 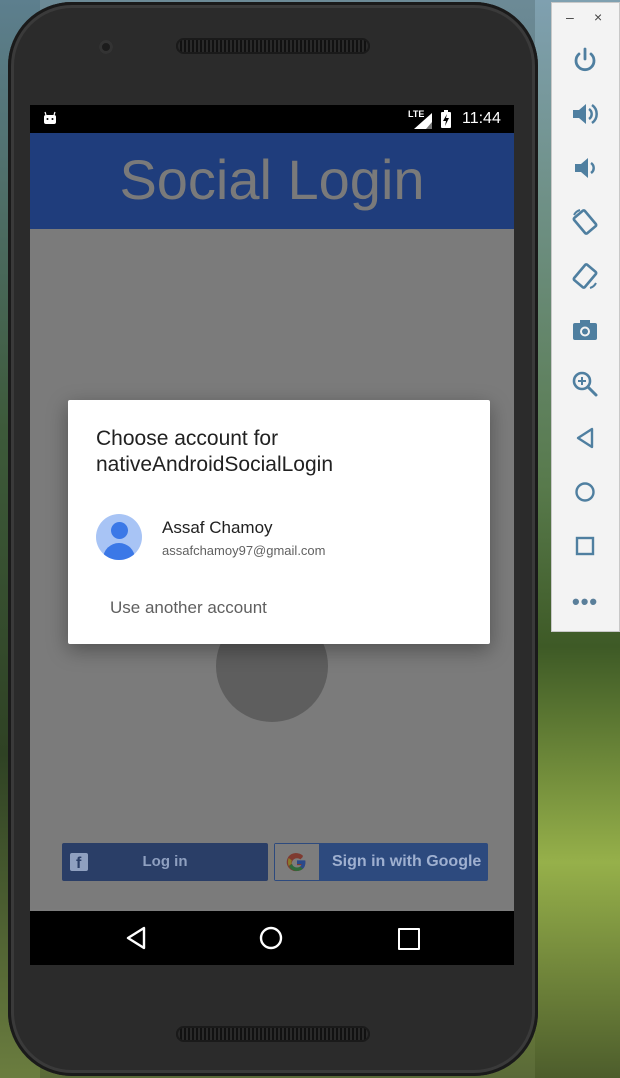 I want to click on rotate-right-icon, so click(x=585, y=276).